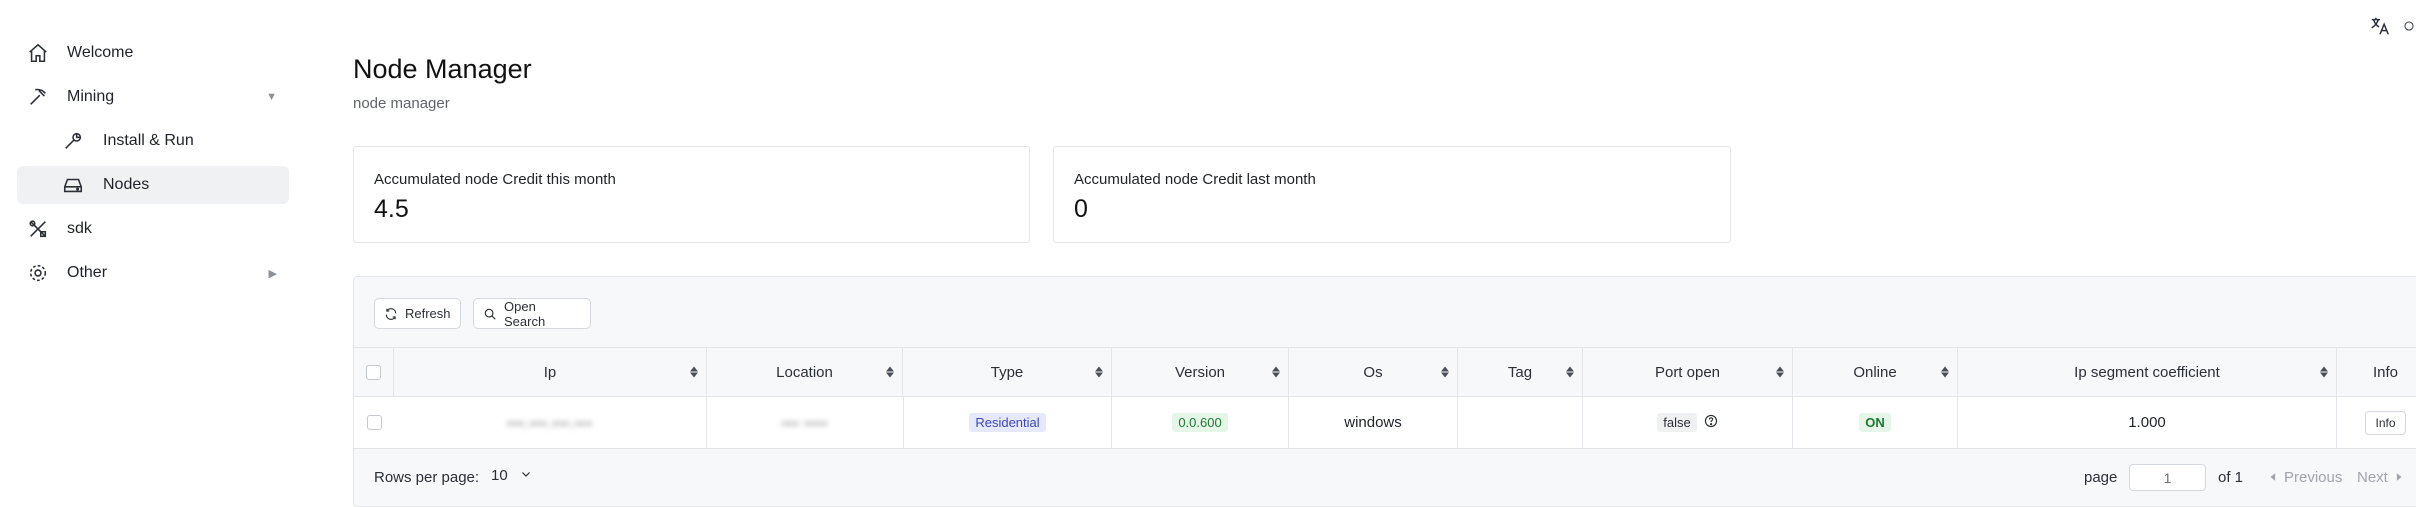 The image size is (2416, 507). I want to click on info-button: Info, so click(2385, 422).